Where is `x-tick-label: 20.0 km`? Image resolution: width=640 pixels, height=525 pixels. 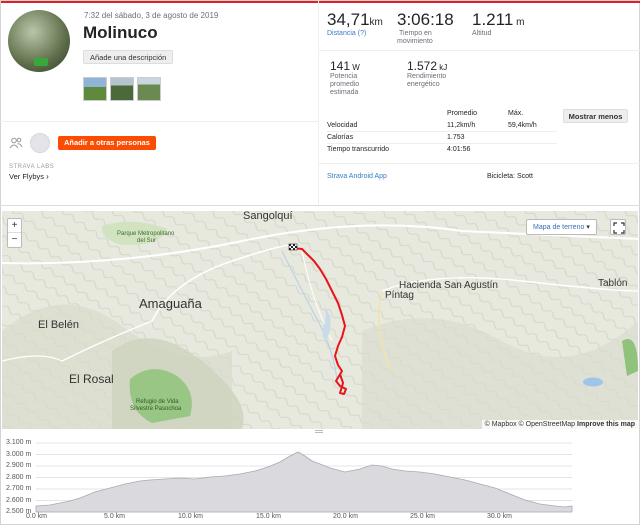 x-tick-label: 20.0 km is located at coordinates (345, 516).